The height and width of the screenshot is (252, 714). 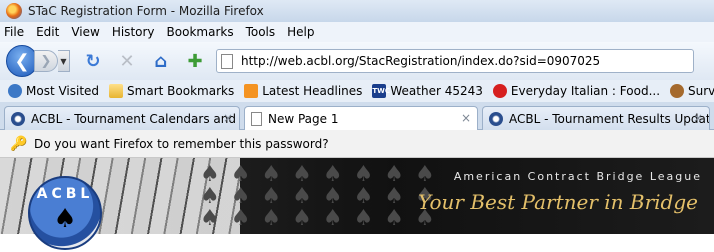 What do you see at coordinates (609, 118) in the screenshot?
I see `tab-label: ACBL - Tournament Results Updates` at bounding box center [609, 118].